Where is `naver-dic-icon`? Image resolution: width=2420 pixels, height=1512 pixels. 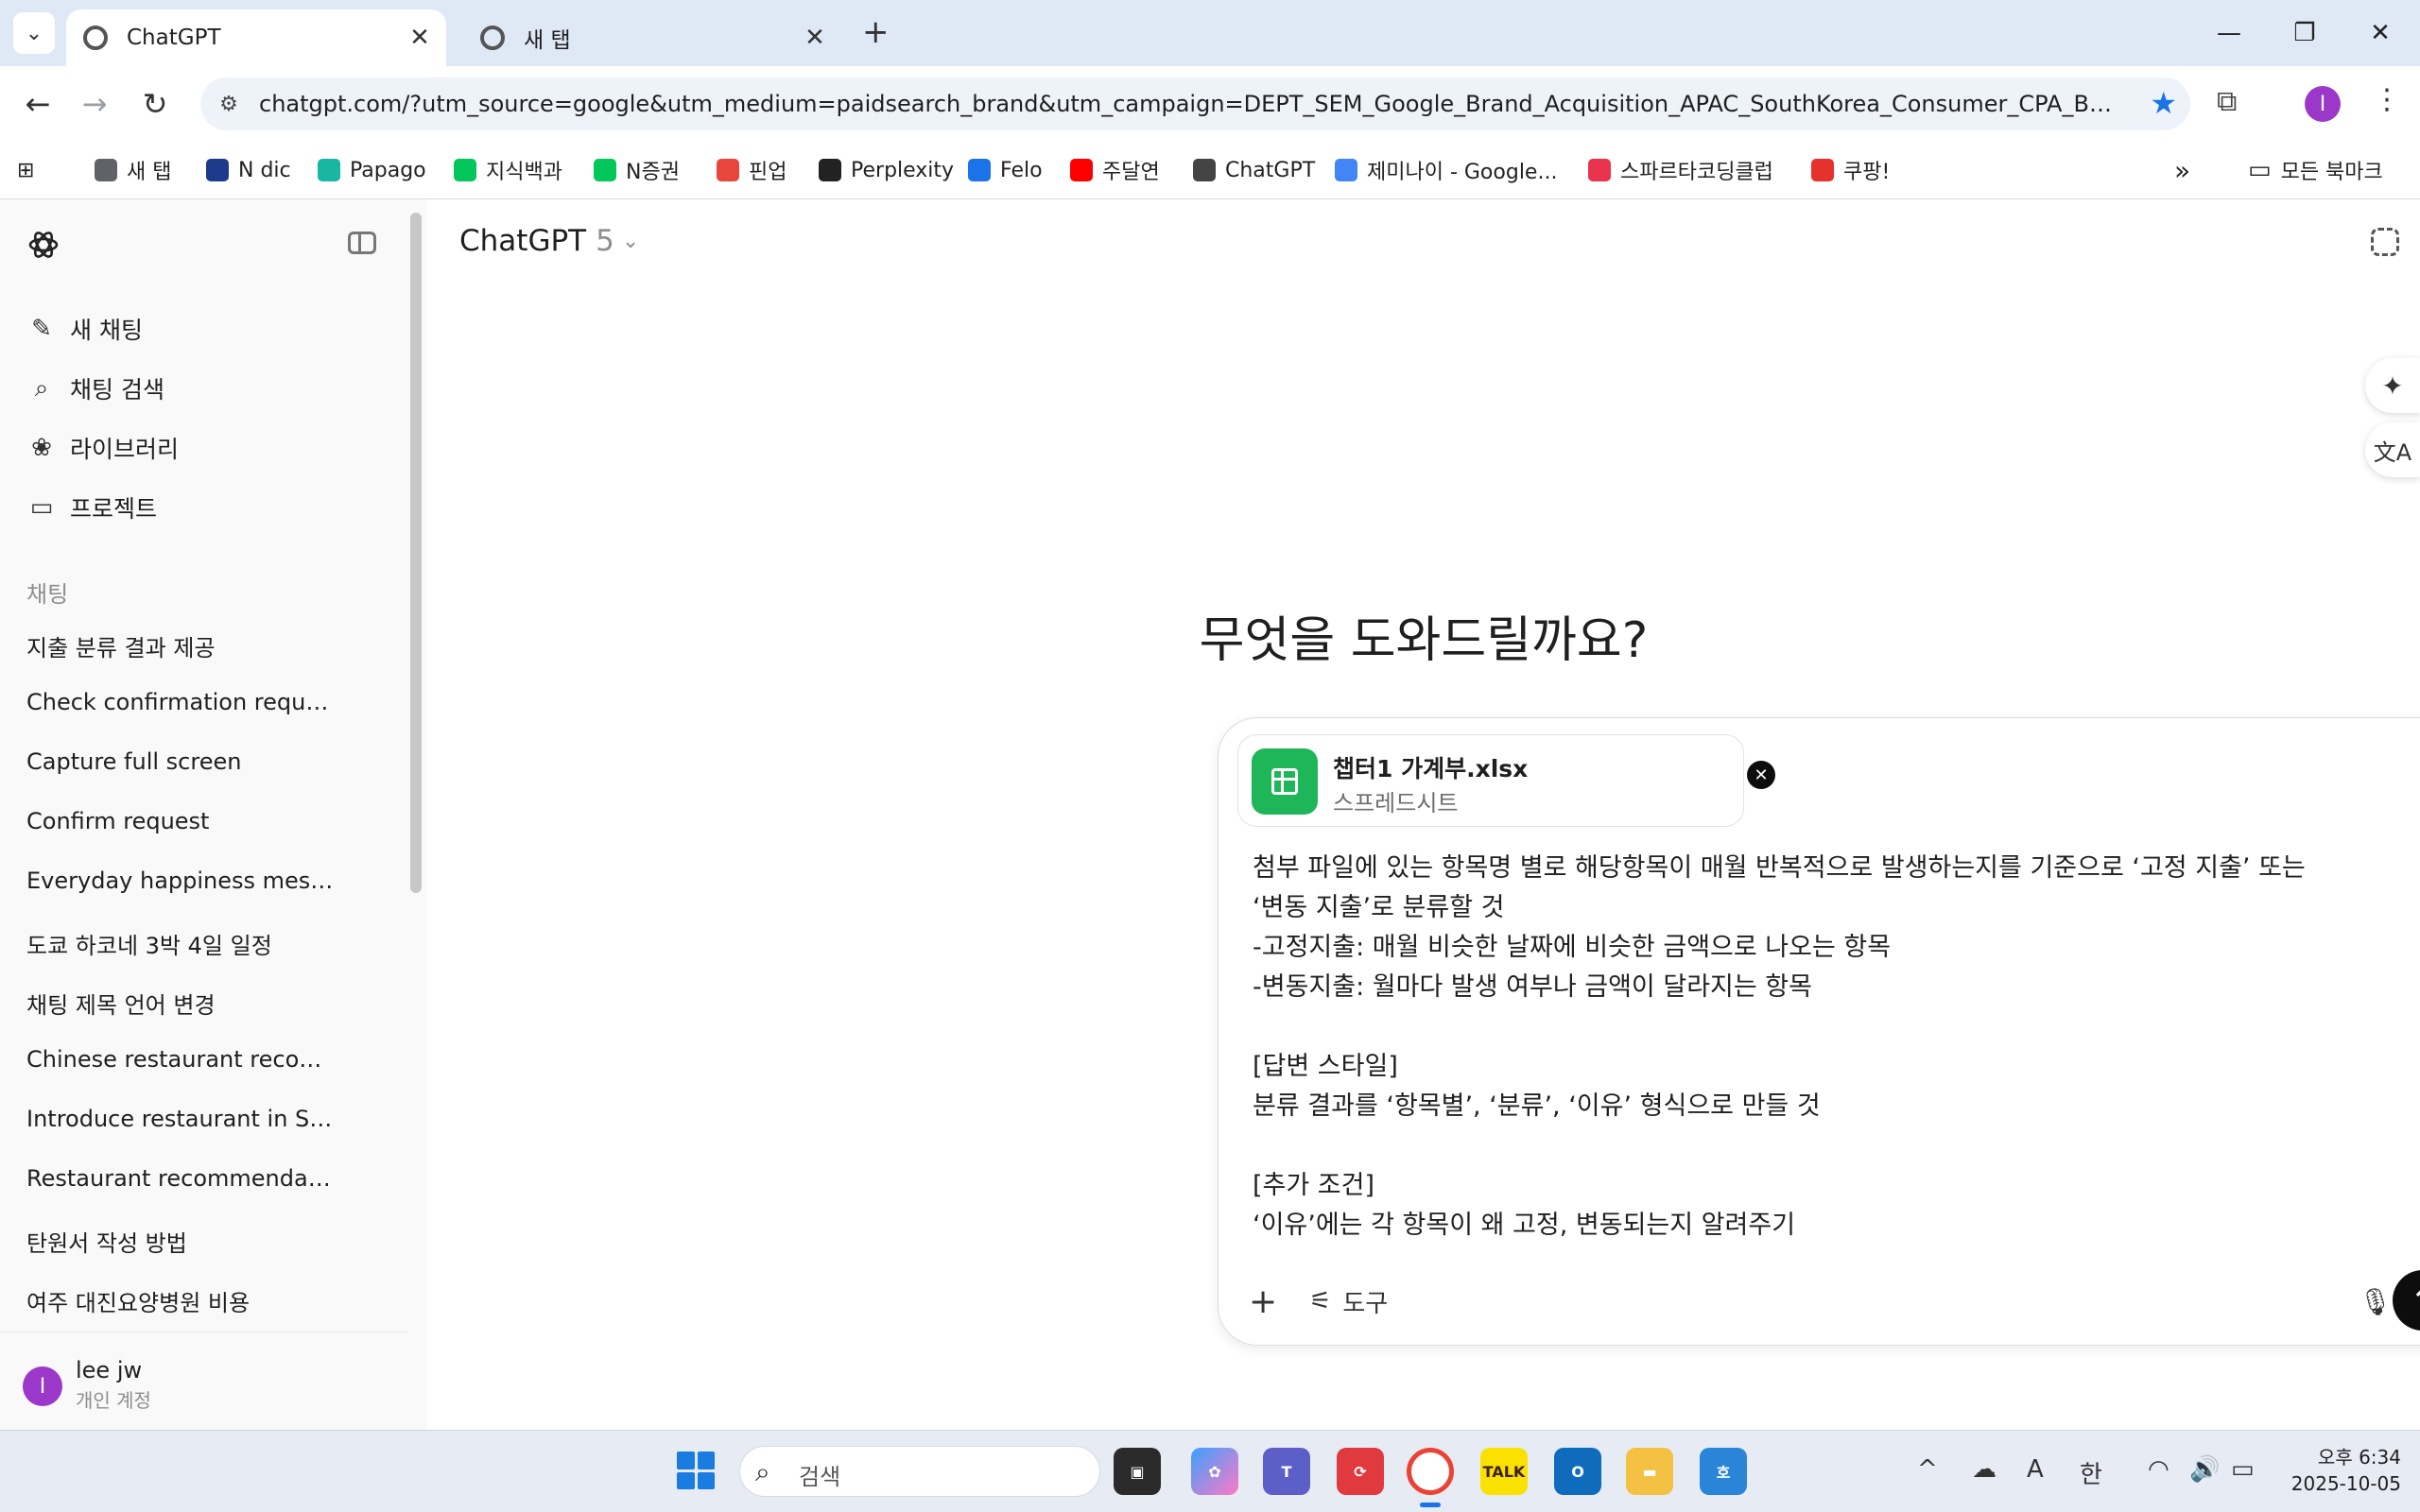
naver-dic-icon is located at coordinates (218, 170).